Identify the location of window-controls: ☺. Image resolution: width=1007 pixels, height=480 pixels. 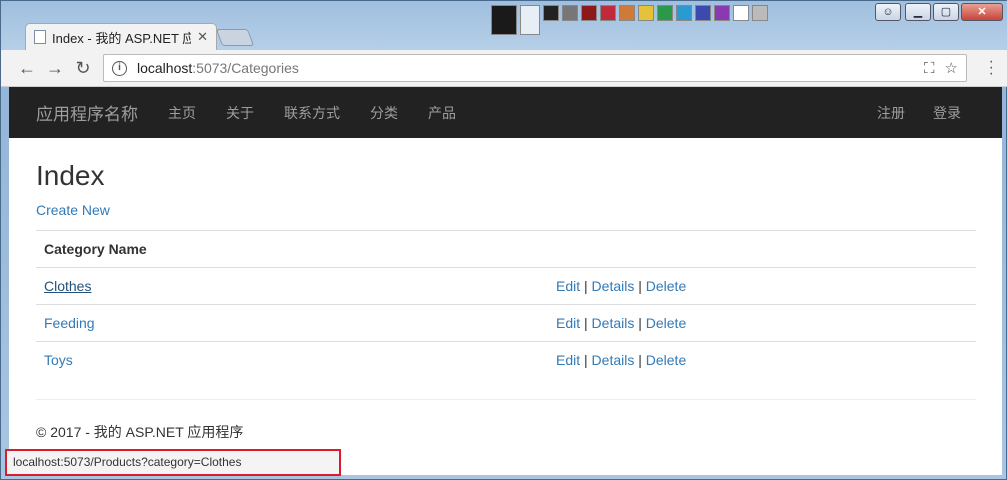
(887, 12).